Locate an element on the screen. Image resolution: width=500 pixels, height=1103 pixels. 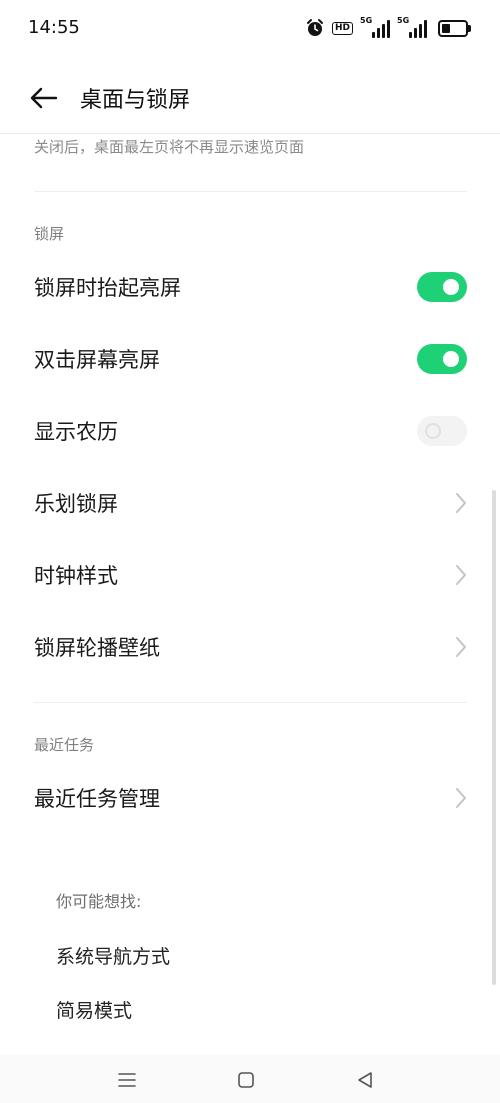
alarm-icon is located at coordinates (314, 27).